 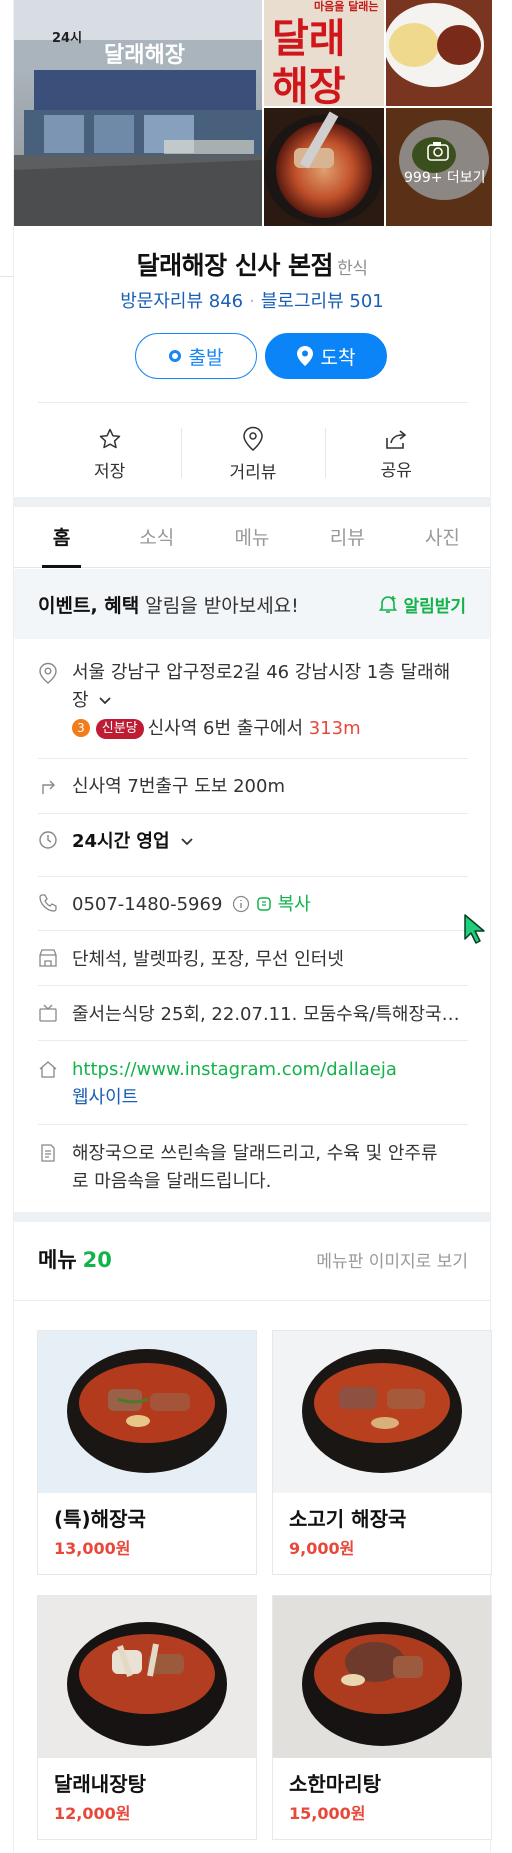 I want to click on hours-row: 24시간 영업, so click(x=253, y=843).